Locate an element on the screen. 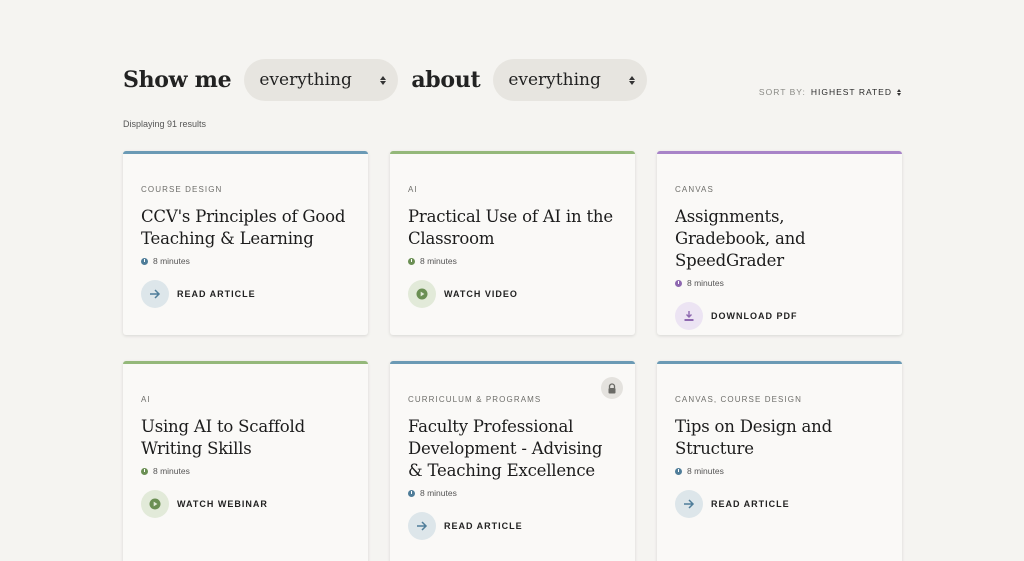  card-action: WATCH VIDEO is located at coordinates (512, 294).